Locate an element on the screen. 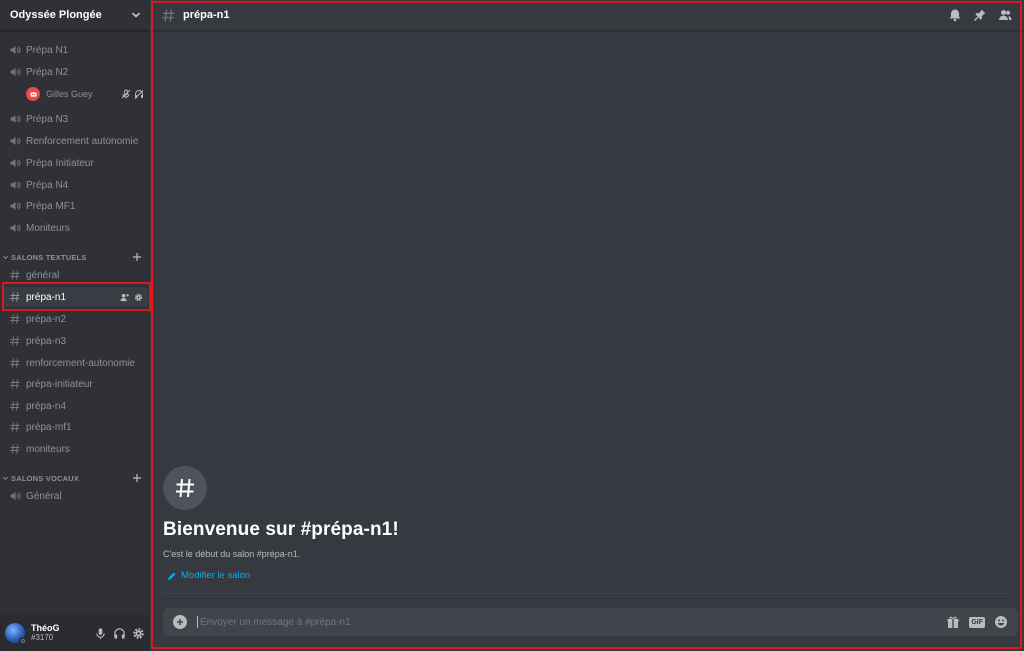 The image size is (1024, 651). gif-icon: GIF is located at coordinates (977, 622).